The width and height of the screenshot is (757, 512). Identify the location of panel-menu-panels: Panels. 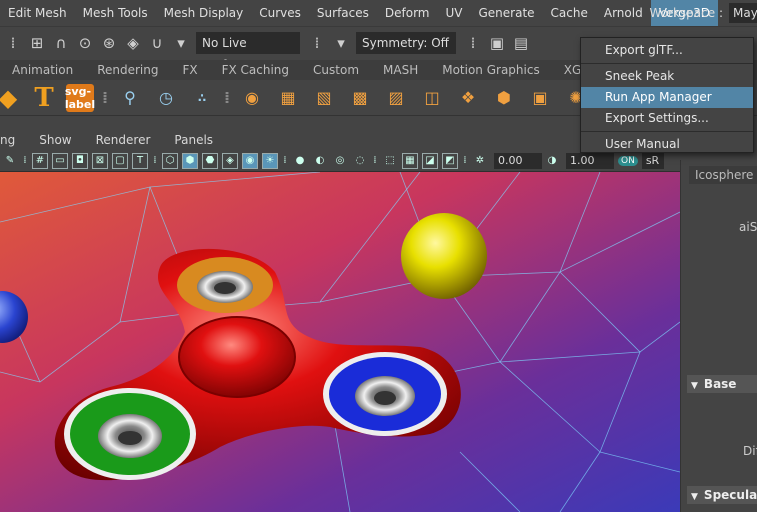
(193, 140).